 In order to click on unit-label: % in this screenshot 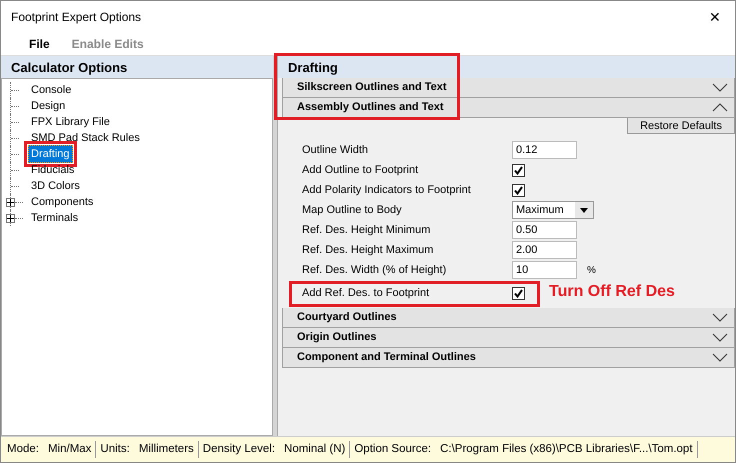, I will do `click(591, 271)`.